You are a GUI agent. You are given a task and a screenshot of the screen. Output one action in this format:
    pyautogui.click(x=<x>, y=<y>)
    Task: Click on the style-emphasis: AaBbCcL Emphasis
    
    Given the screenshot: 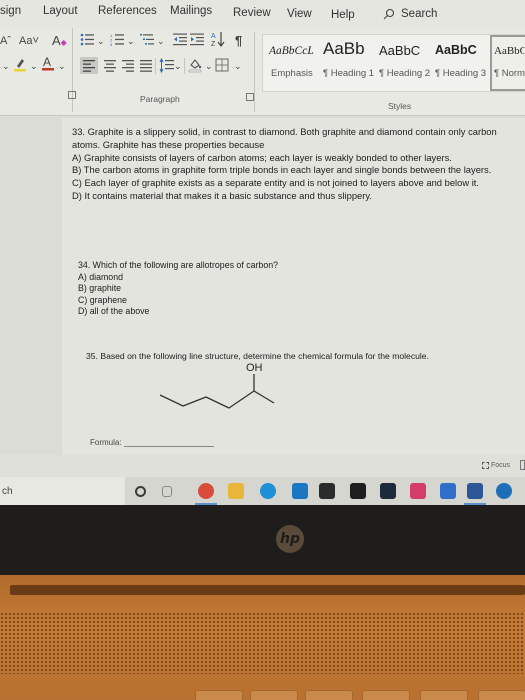 What is the action you would take?
    pyautogui.click(x=292, y=63)
    